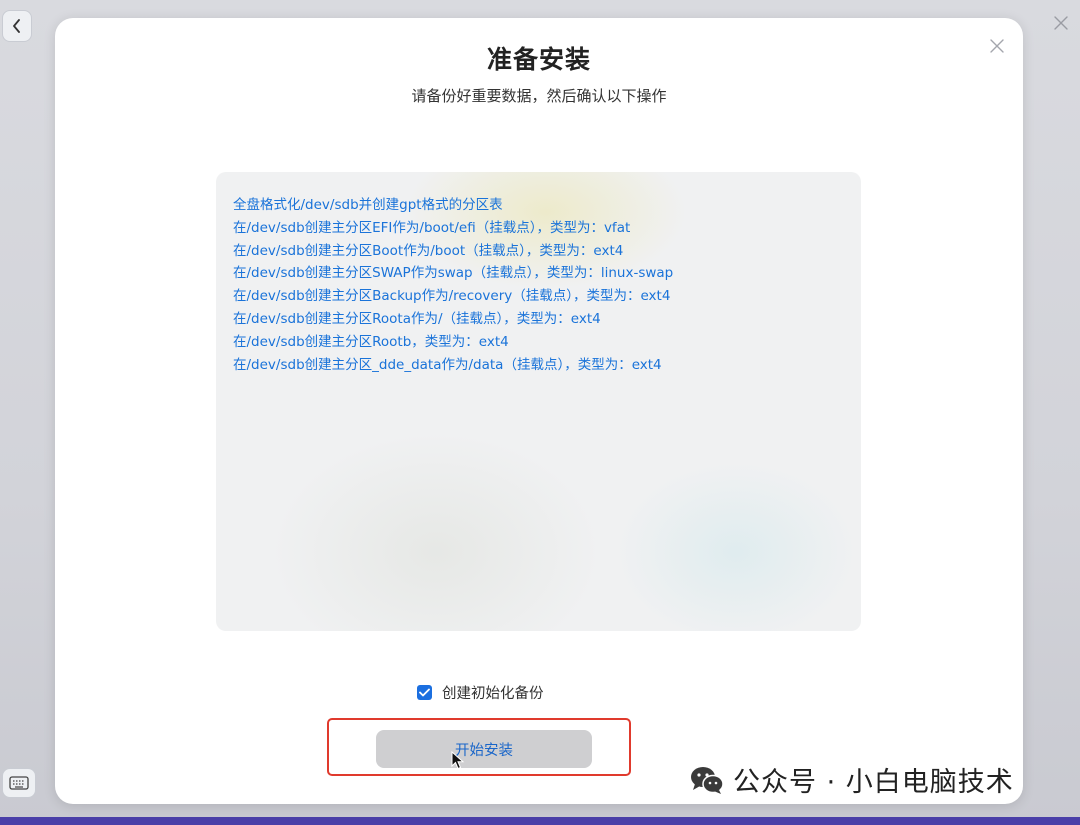  What do you see at coordinates (873, 782) in the screenshot?
I see `watermark-text: 公众号 · 小白电脑技术` at bounding box center [873, 782].